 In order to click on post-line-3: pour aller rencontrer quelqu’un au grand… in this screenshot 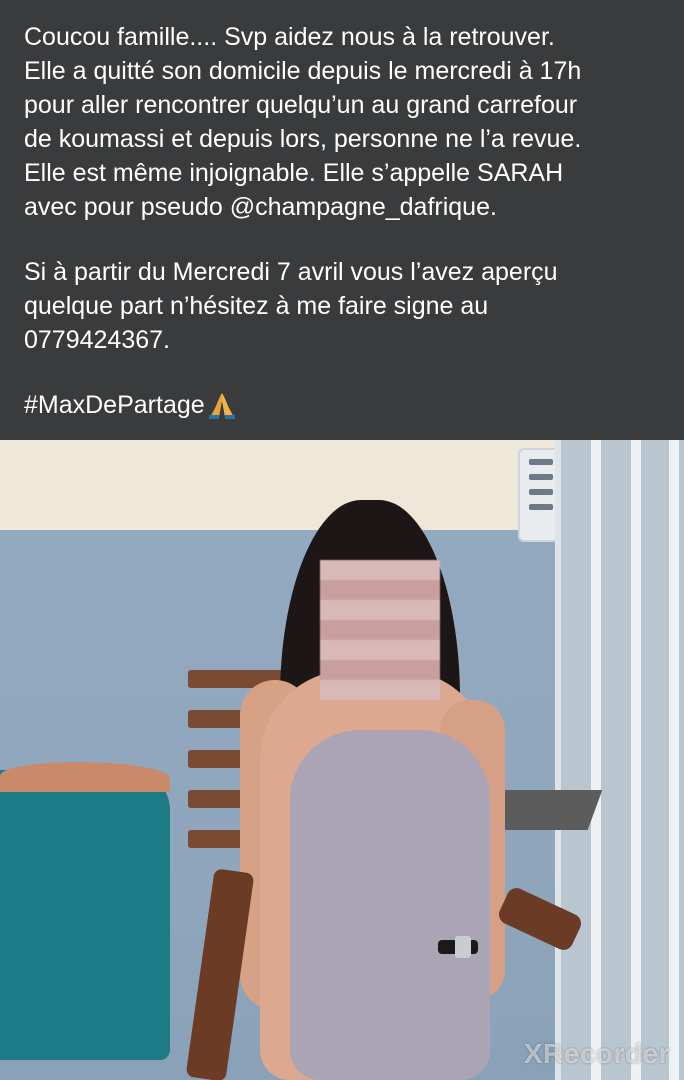, I will do `click(301, 105)`.